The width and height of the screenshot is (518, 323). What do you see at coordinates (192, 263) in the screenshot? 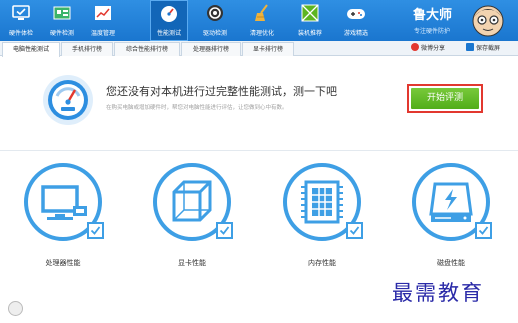
I see `card-label-gpu: 显卡性能` at bounding box center [192, 263].